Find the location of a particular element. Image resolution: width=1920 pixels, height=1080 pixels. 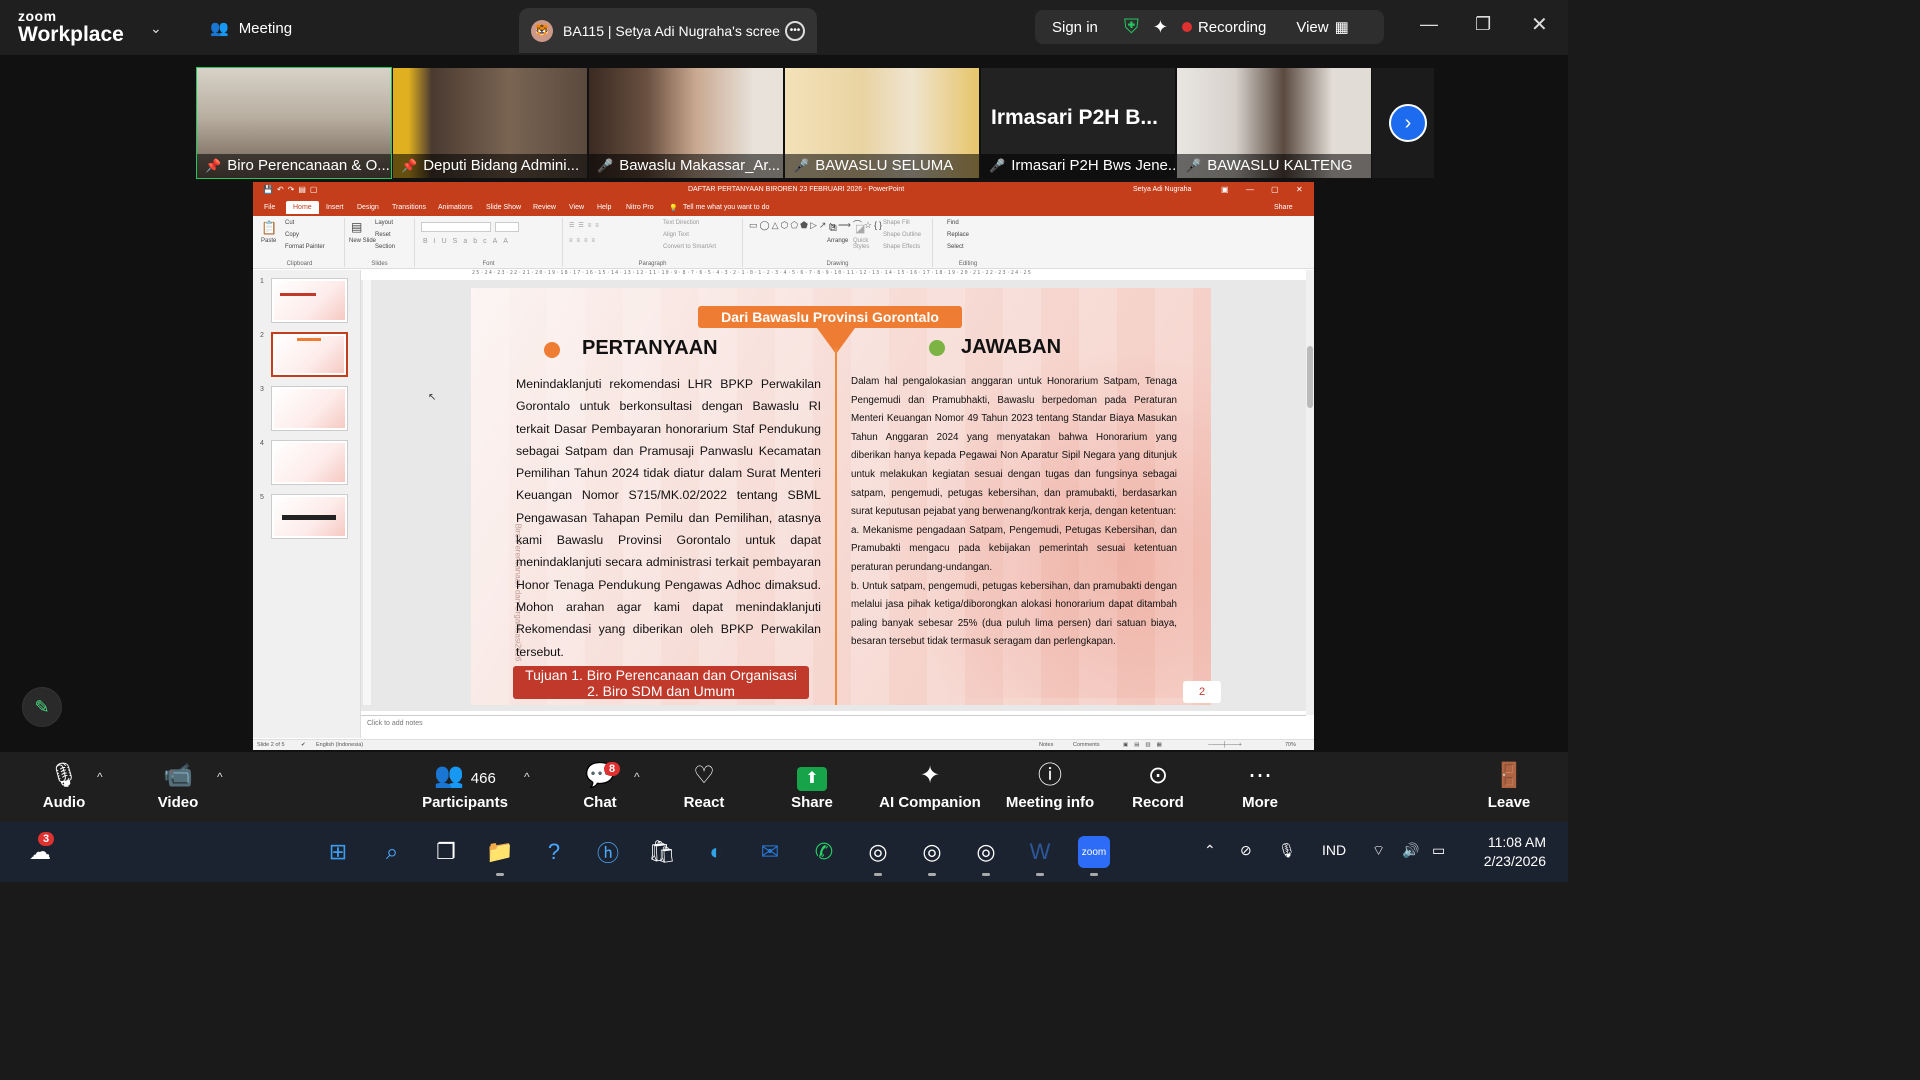

list-icons: ☰☰≡≡ is located at coordinates (586, 225).